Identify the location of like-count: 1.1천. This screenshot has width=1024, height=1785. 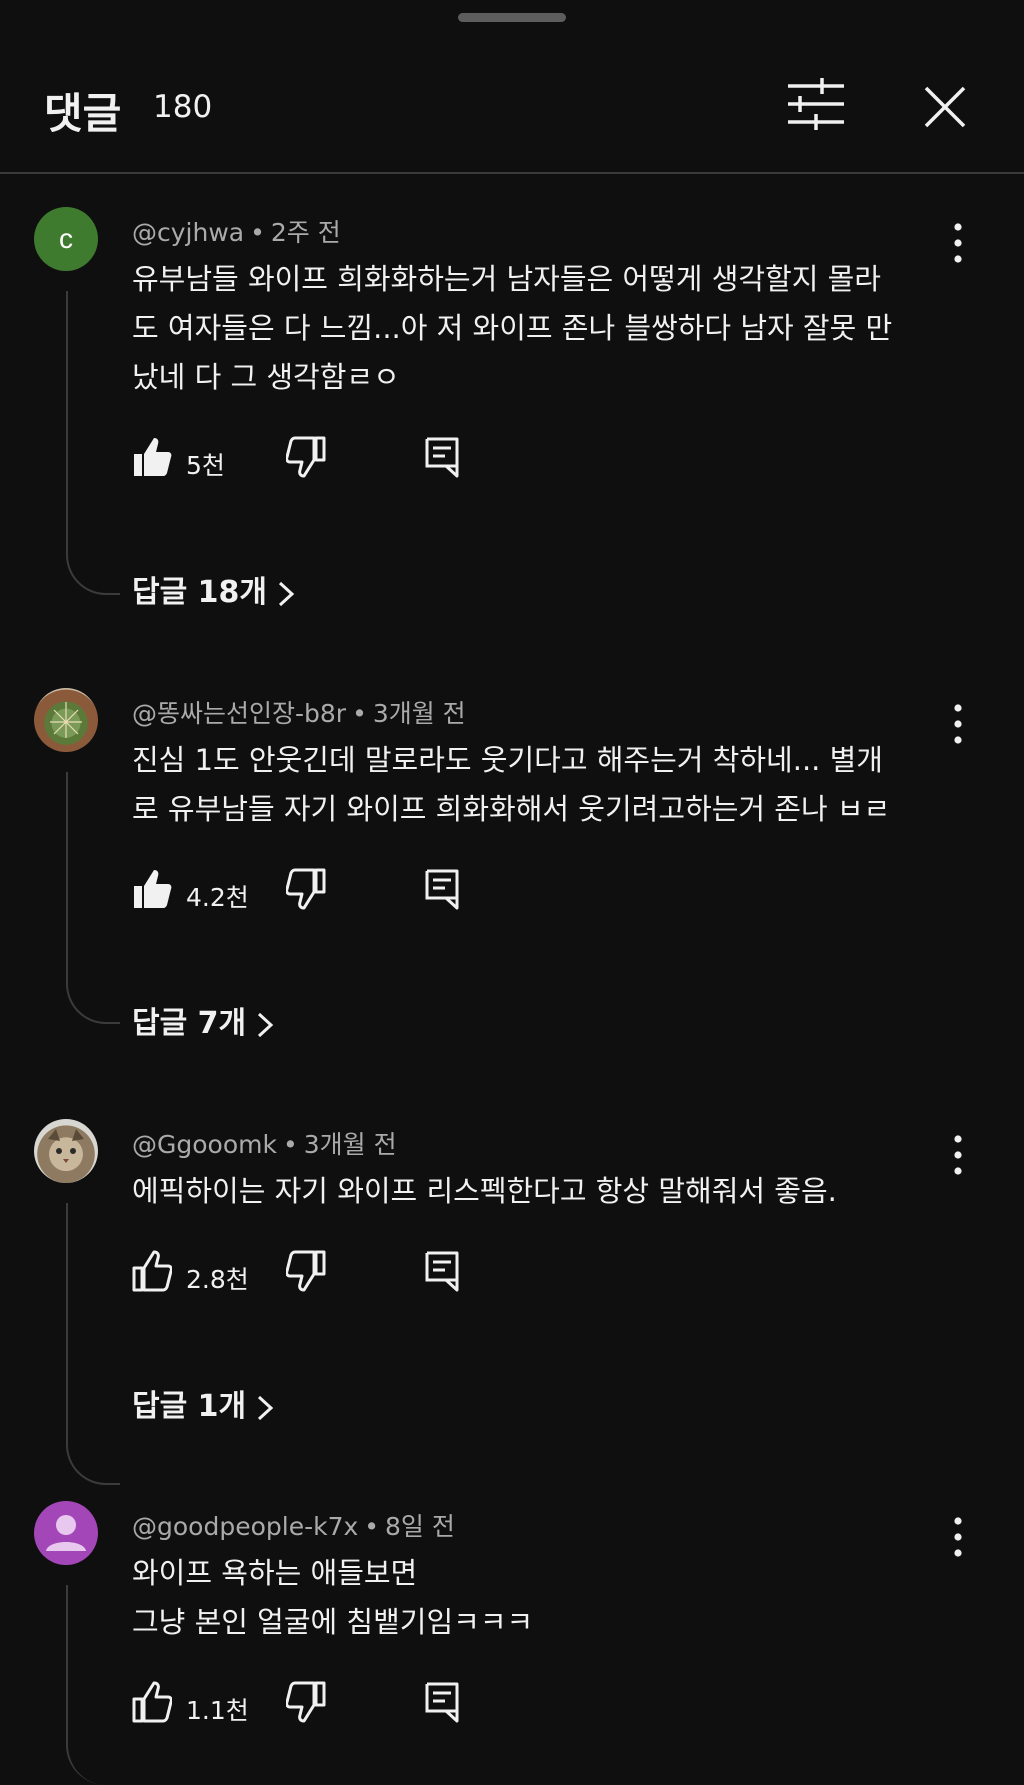
(217, 1710).